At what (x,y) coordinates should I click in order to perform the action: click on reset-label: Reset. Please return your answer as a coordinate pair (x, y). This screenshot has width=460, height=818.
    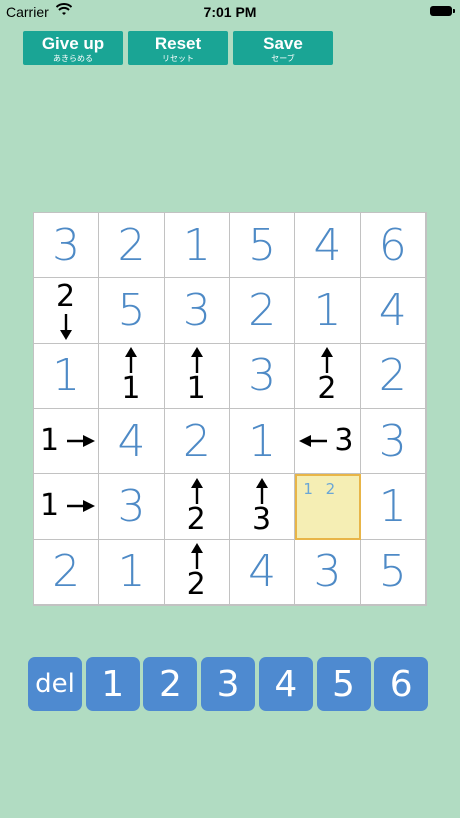
    Looking at the image, I should click on (178, 43).